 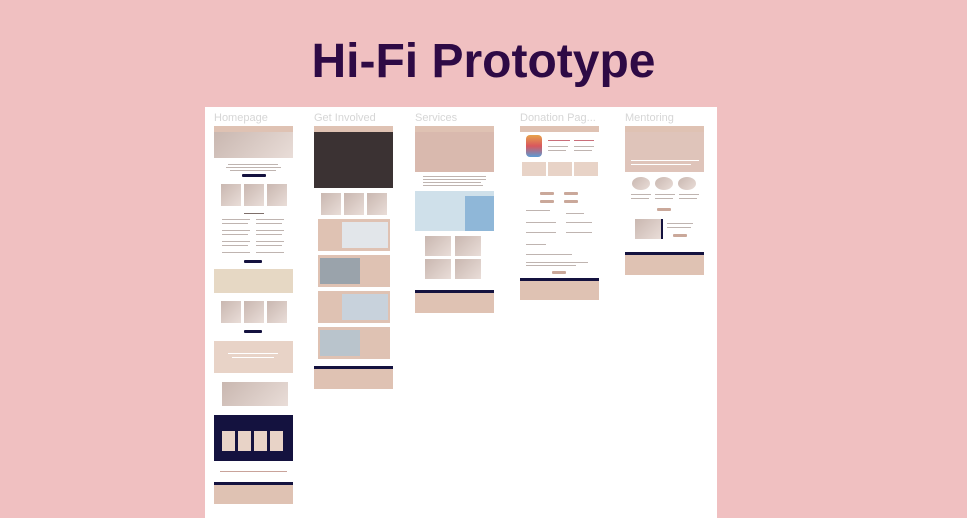 What do you see at coordinates (649, 118) in the screenshot?
I see `frame-label-mentoring: Mentoring` at bounding box center [649, 118].